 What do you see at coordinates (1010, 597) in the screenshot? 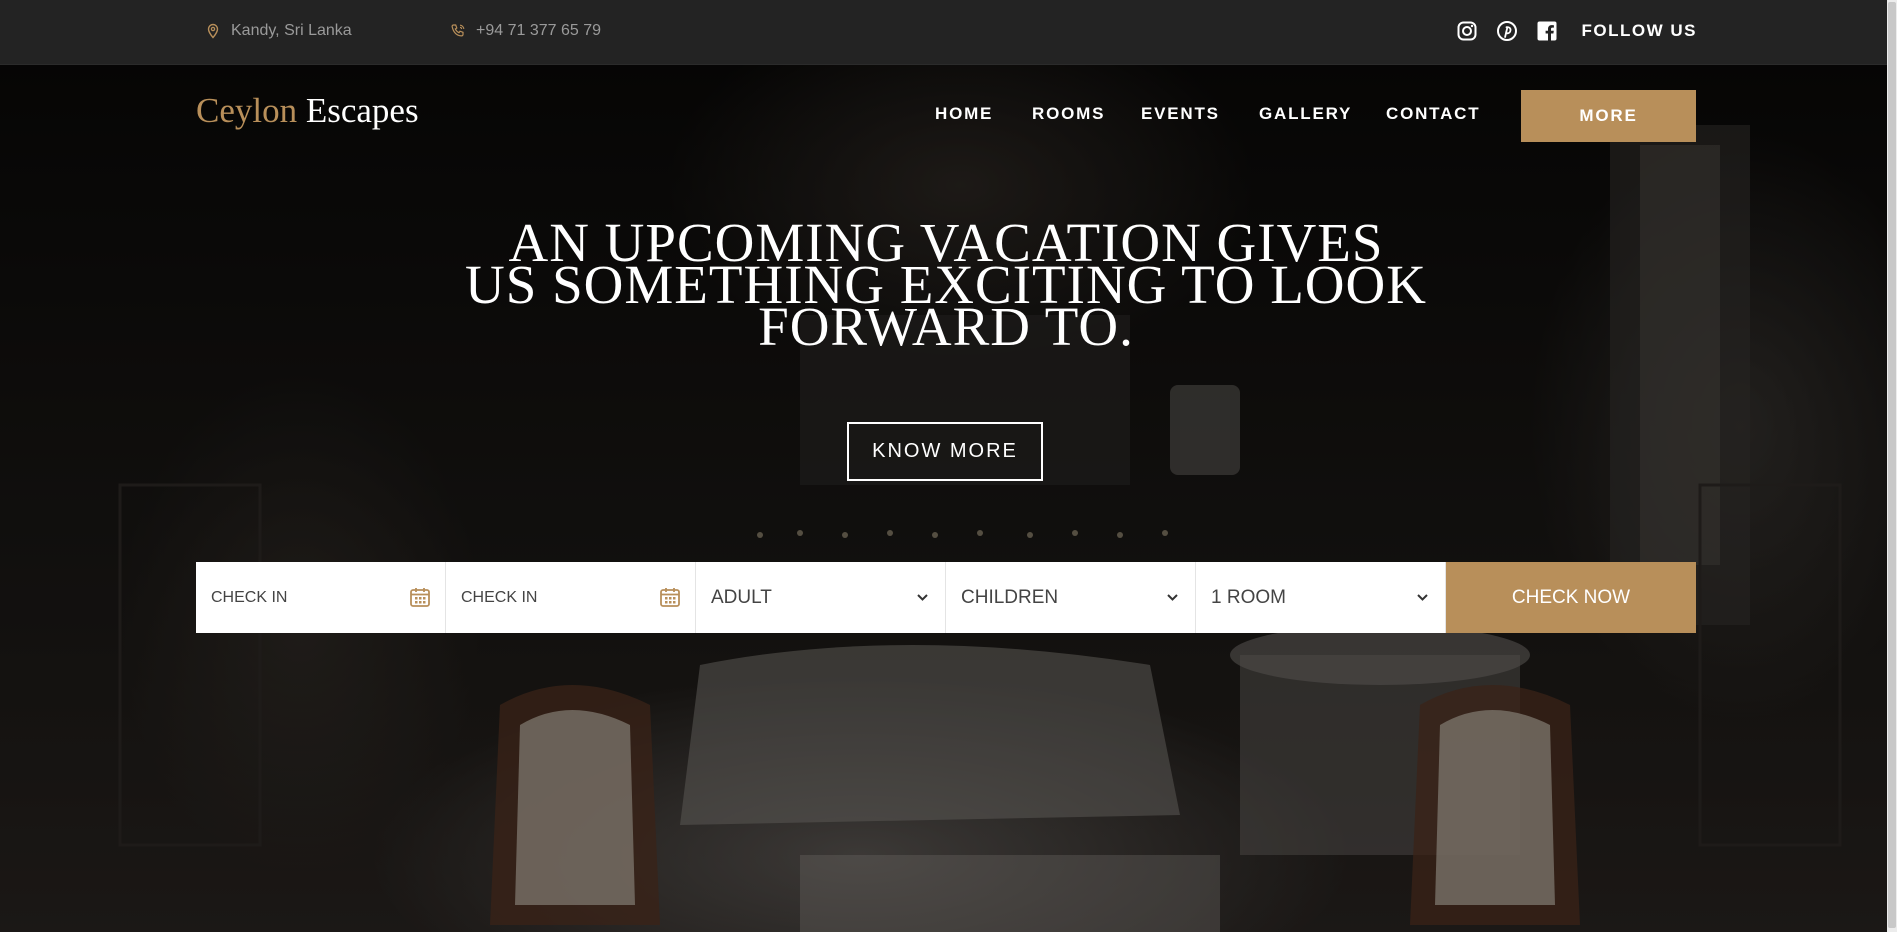
I see `children-select-value: CHILDREN` at bounding box center [1010, 597].